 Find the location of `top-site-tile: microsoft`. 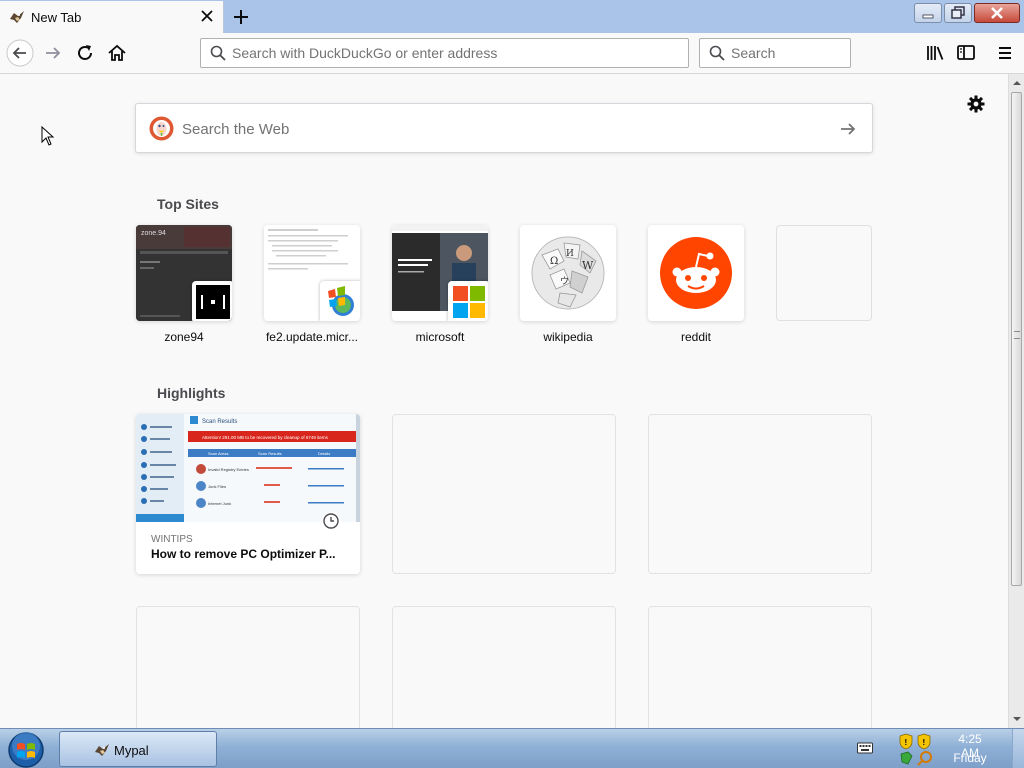

top-site-tile: microsoft is located at coordinates (440, 284).